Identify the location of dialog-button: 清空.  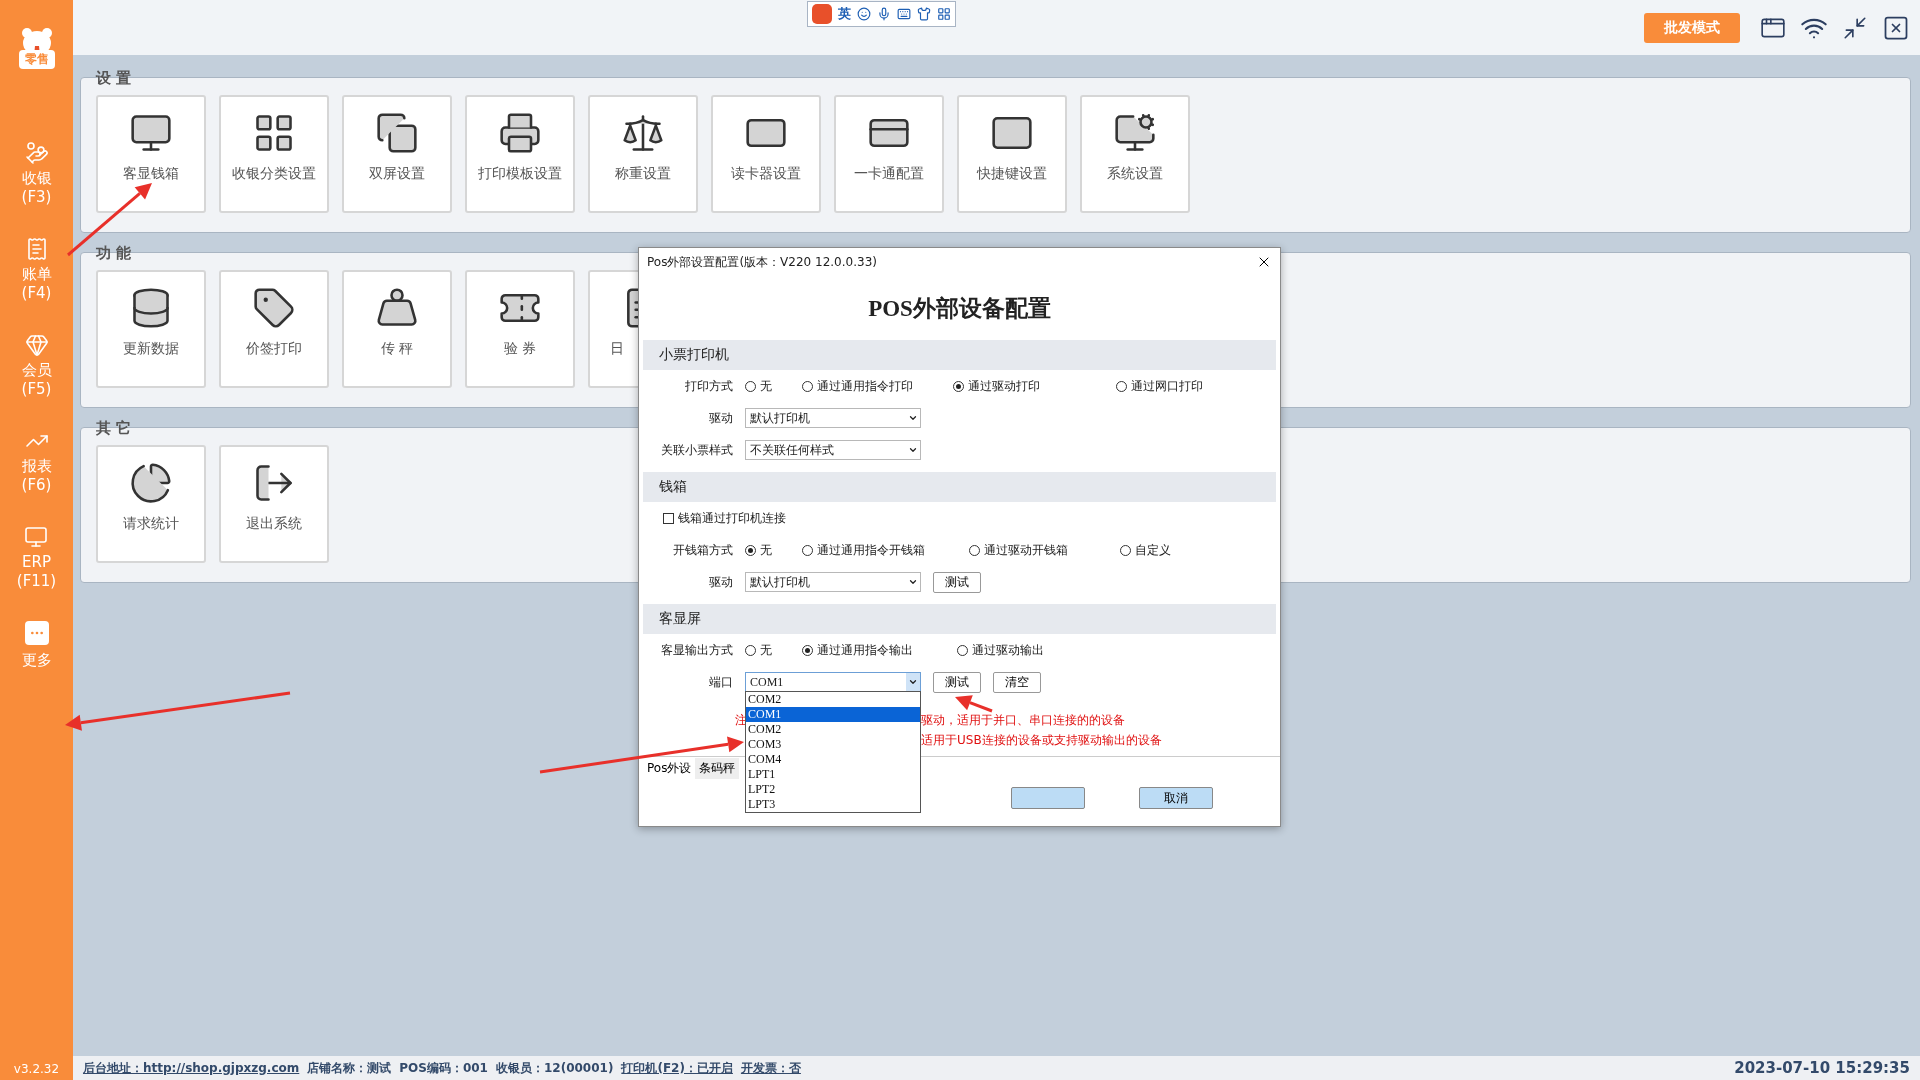
(1017, 682).